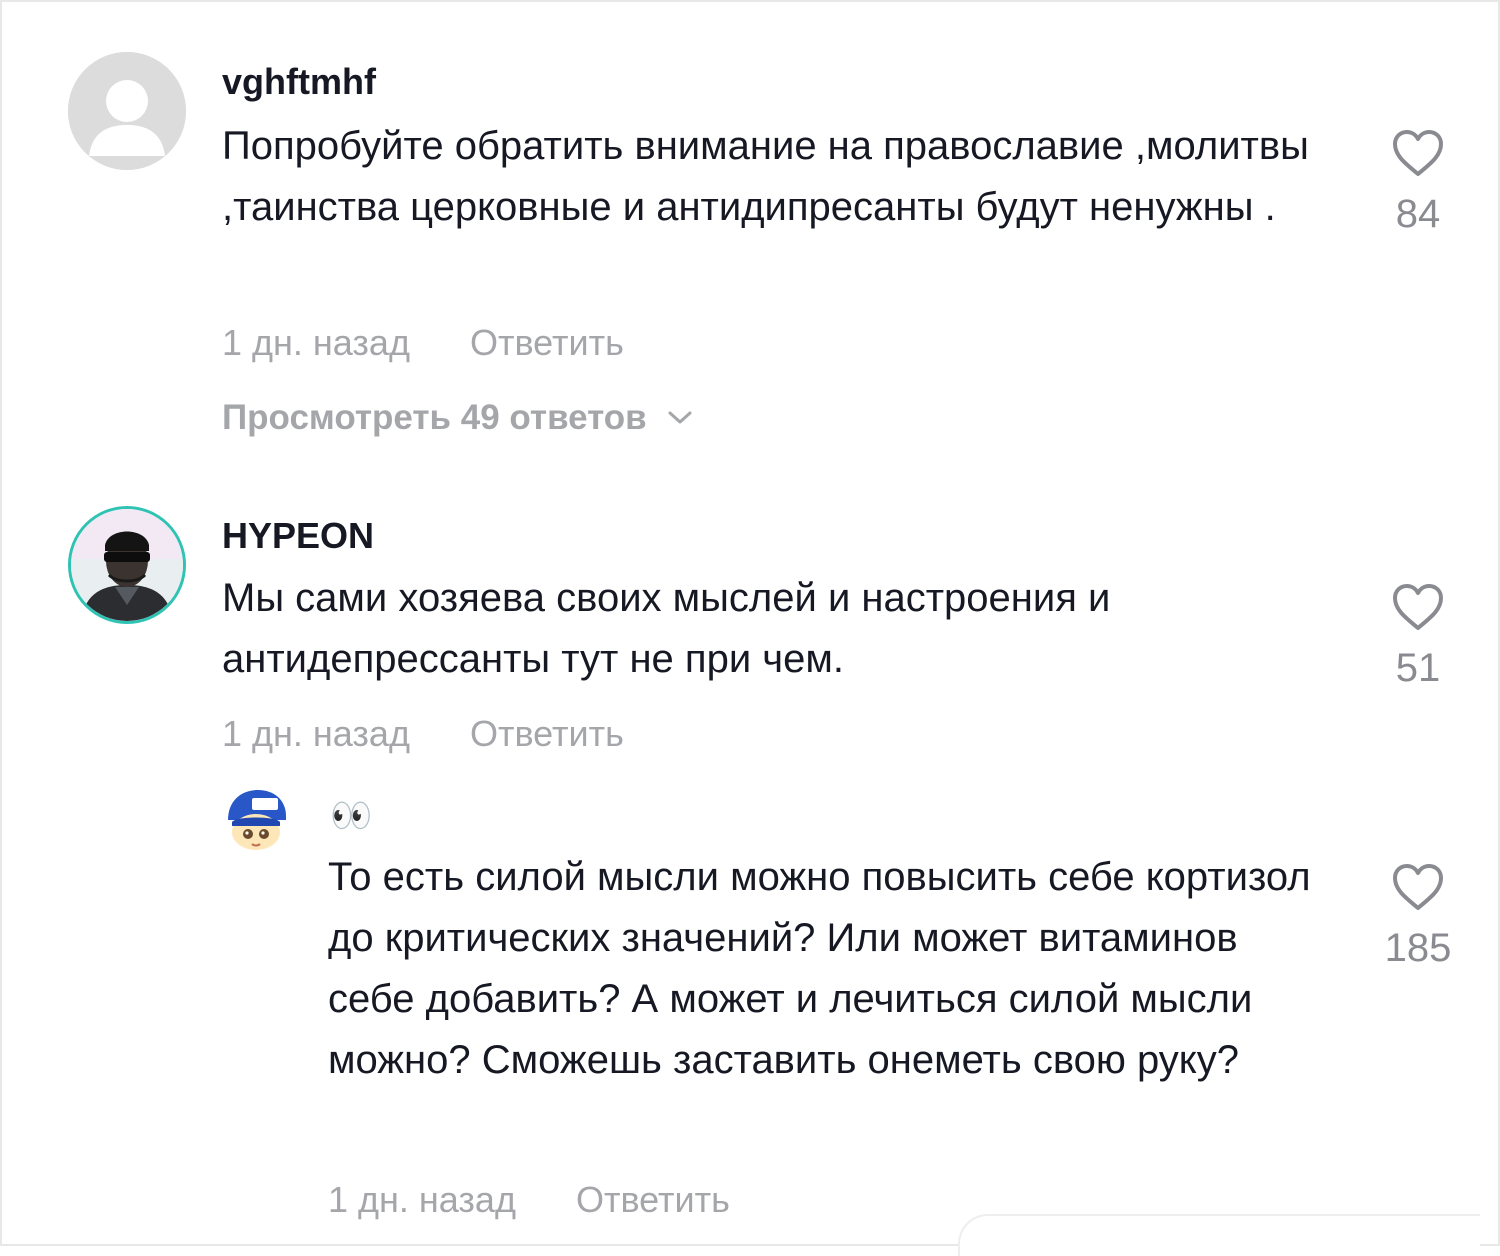  What do you see at coordinates (1418, 916) in the screenshot?
I see `like-button: 185` at bounding box center [1418, 916].